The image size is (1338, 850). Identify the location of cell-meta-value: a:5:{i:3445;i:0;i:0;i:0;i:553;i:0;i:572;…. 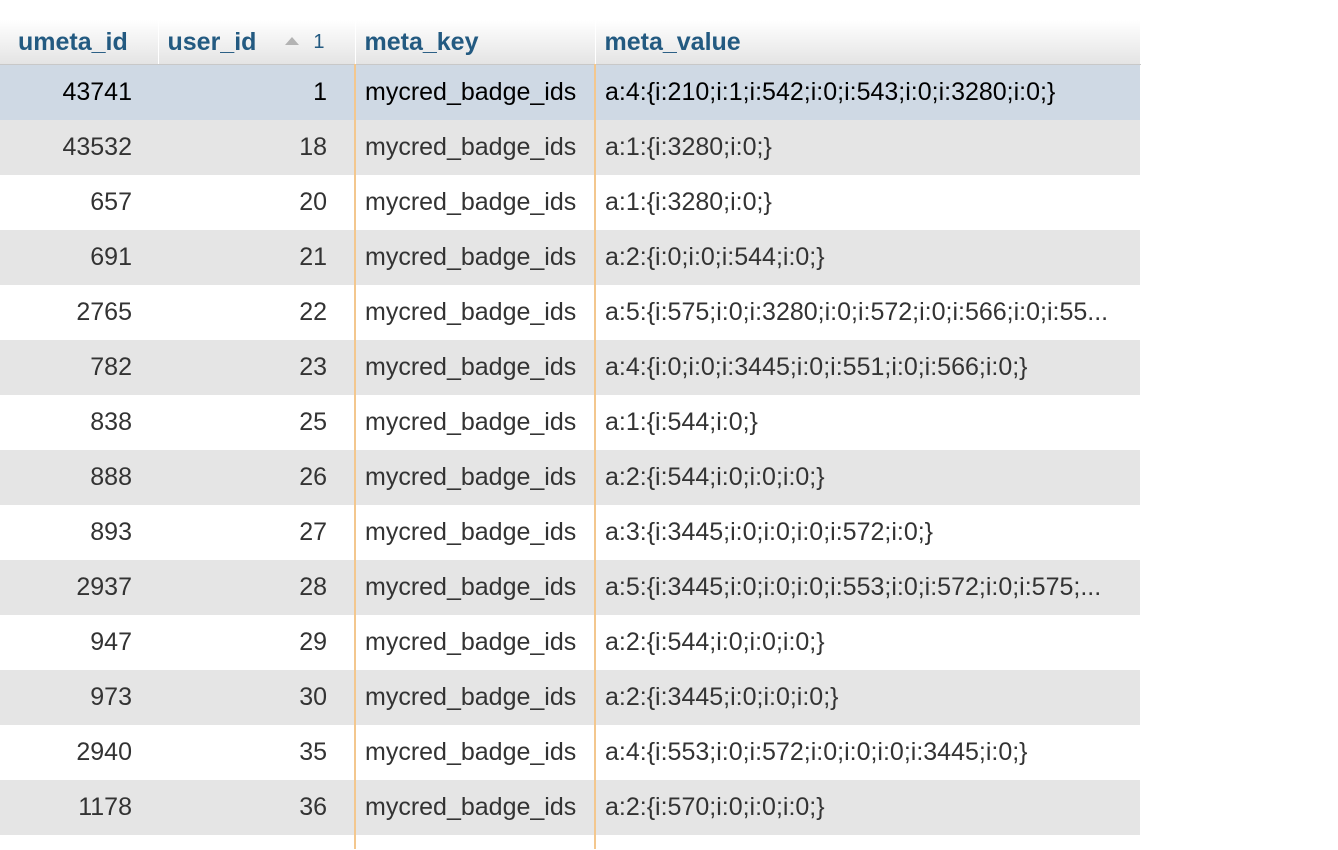
(867, 587).